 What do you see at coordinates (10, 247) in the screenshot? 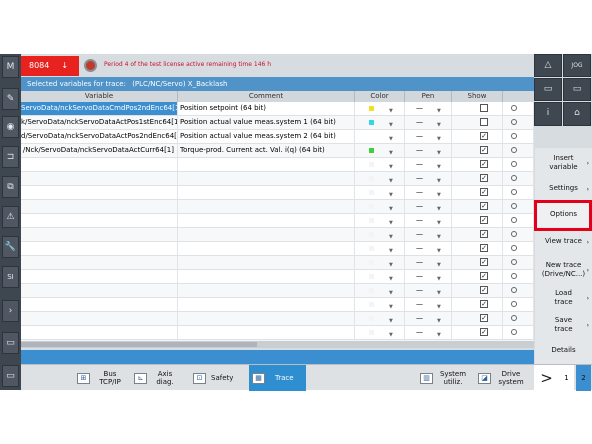
I see `tool-icon: 🔧` at bounding box center [10, 247].